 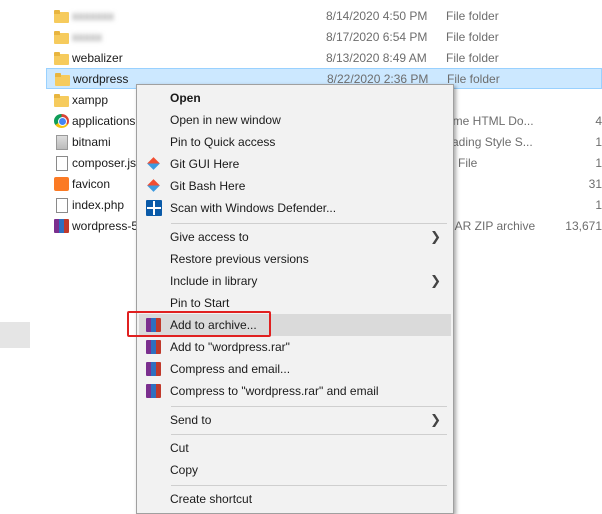 I want to click on menu-item-send-to: Send to ❯, so click(x=295, y=420).